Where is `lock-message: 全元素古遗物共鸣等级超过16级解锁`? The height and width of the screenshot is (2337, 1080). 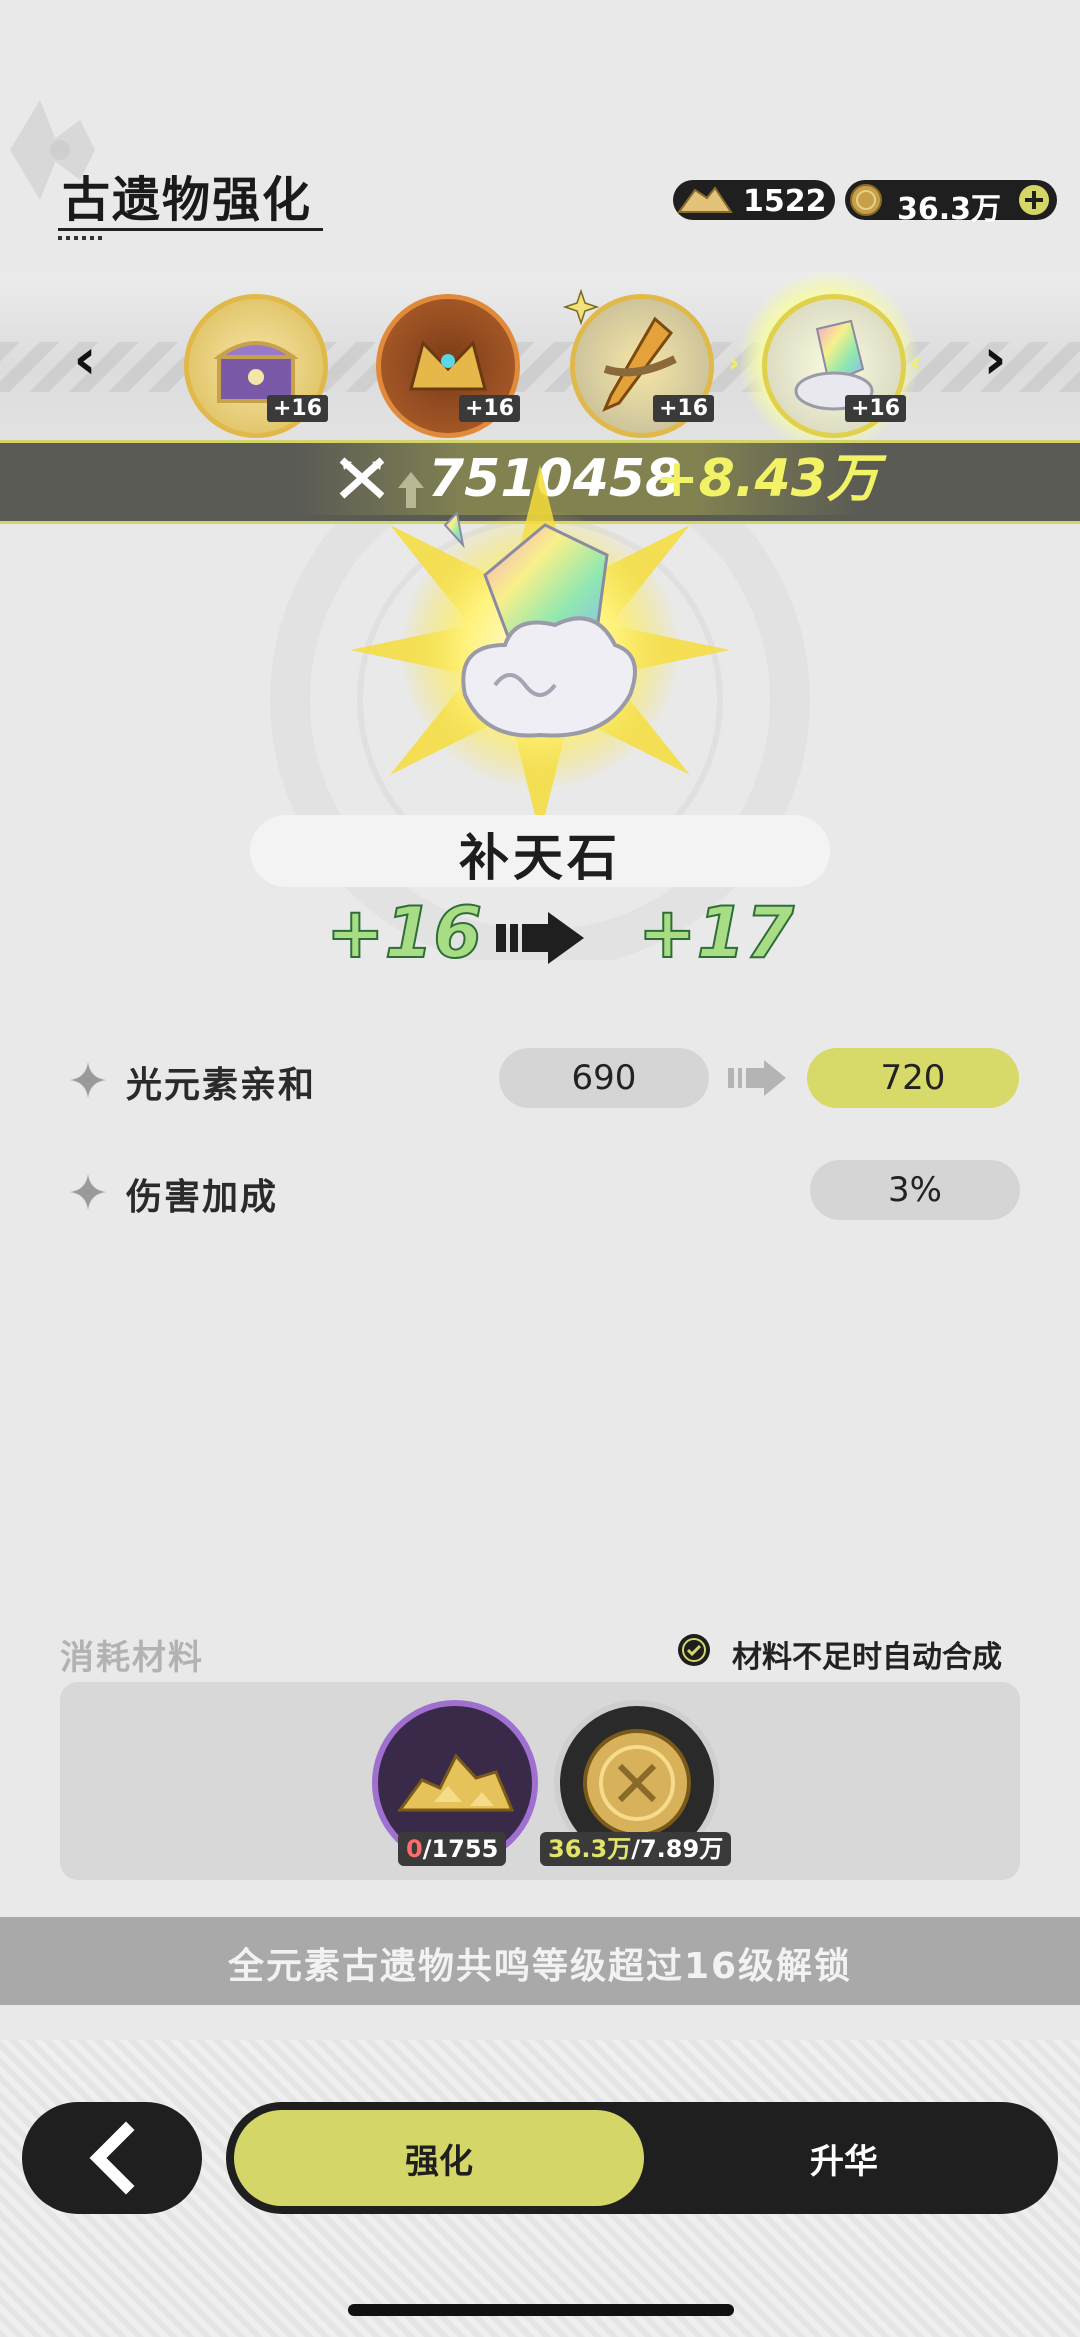
lock-message: 全元素古遗物共鸣等级超过16级解锁 is located at coordinates (540, 1966).